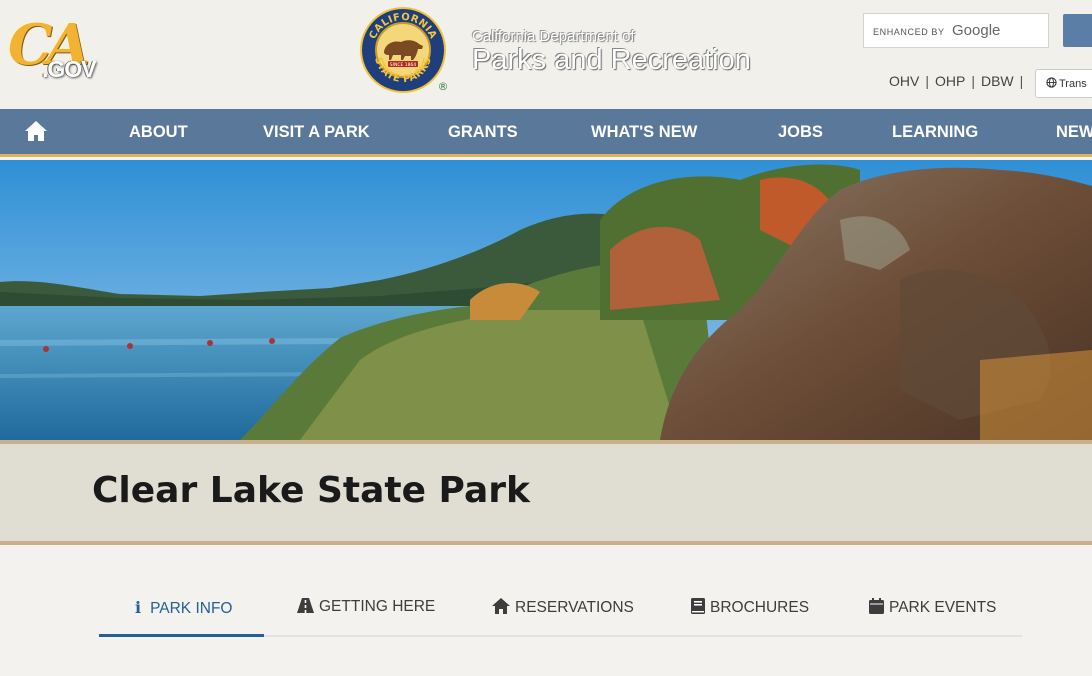 The width and height of the screenshot is (1092, 676). Describe the element at coordinates (935, 132) in the screenshot. I see `nav-learning: LEARNING` at that location.